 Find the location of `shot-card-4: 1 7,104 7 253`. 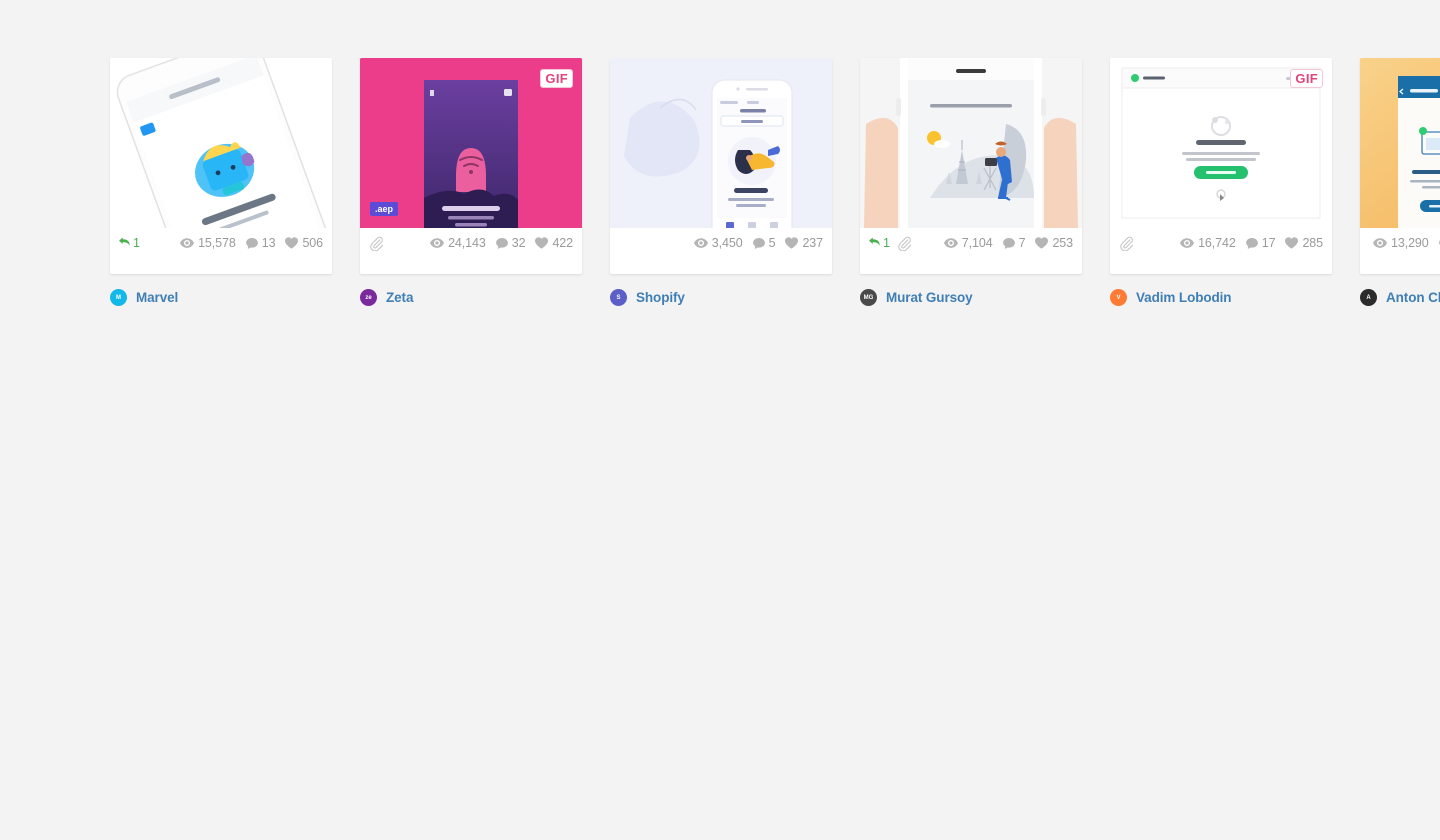

shot-card-4: 1 7,104 7 253 is located at coordinates (971, 166).